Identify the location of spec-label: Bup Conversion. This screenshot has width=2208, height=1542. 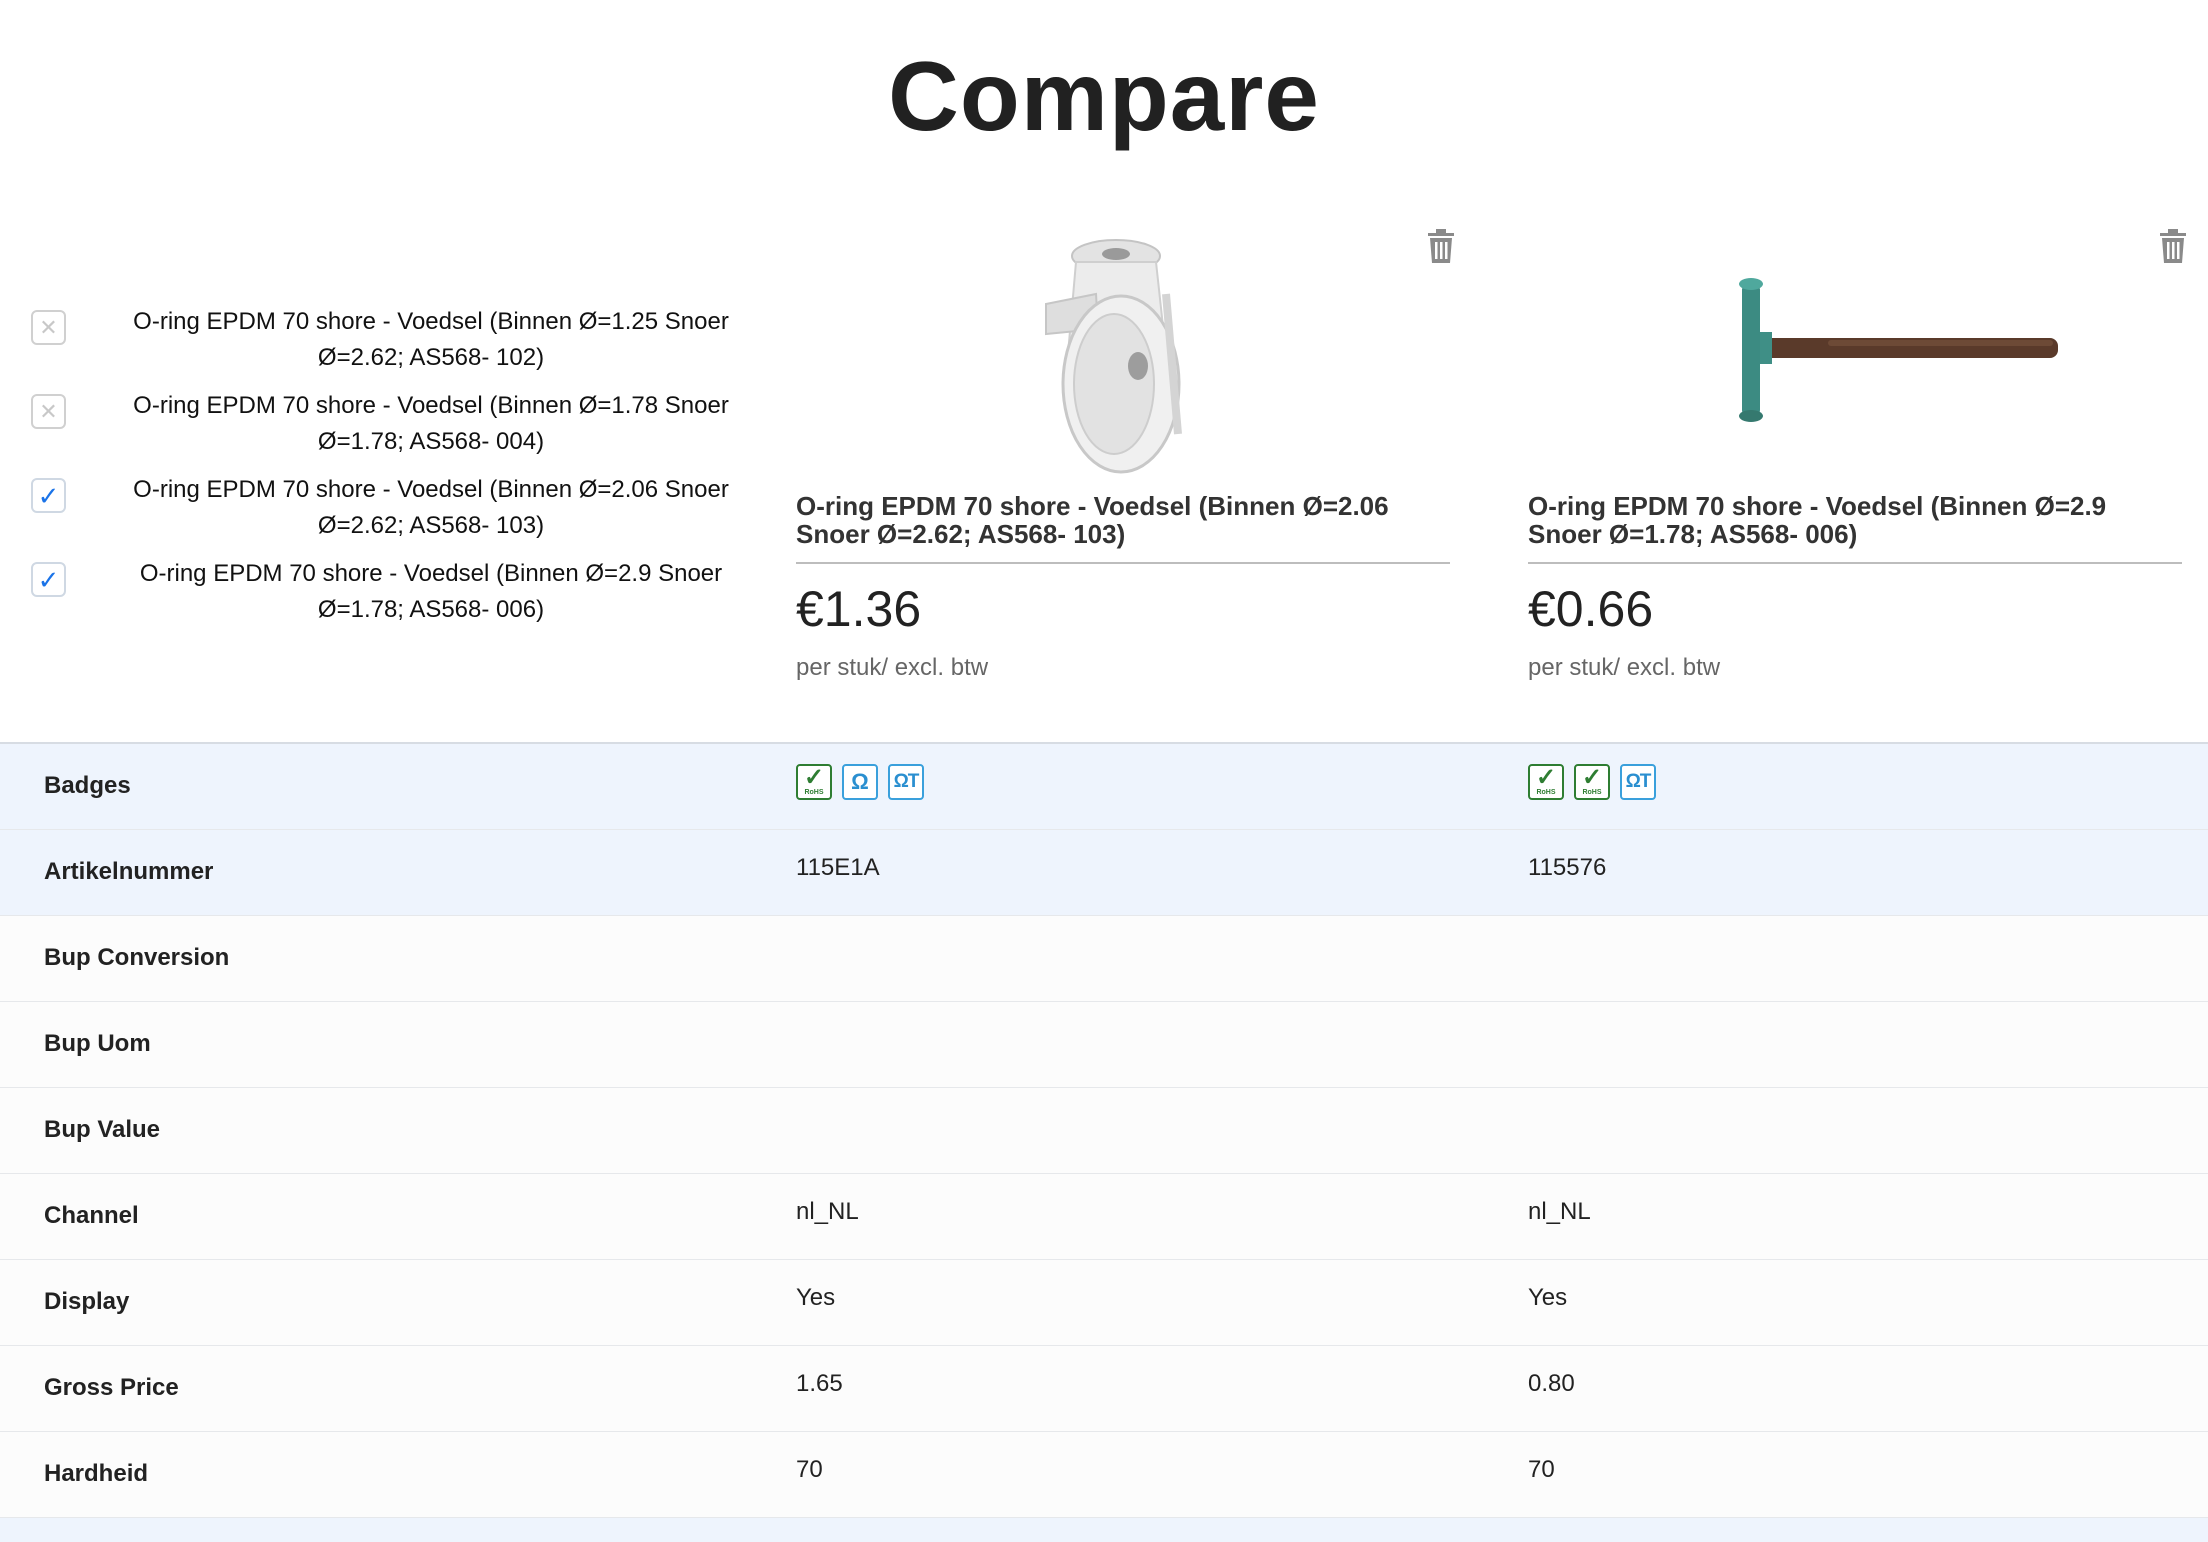
(137, 957).